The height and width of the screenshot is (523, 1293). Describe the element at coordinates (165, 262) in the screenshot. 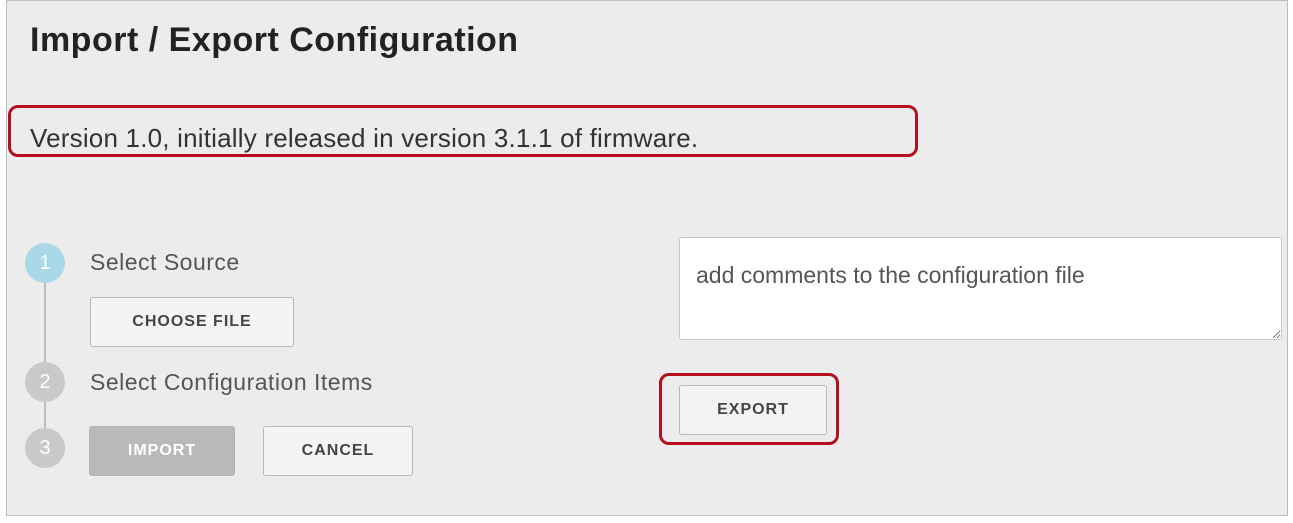

I see `step-1-label: Select Source` at that location.